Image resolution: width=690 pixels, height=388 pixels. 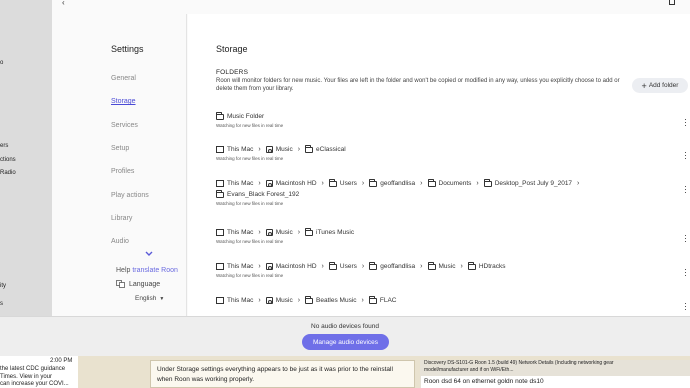 What do you see at coordinates (127, 49) in the screenshot?
I see `settings-title: Settings` at bounding box center [127, 49].